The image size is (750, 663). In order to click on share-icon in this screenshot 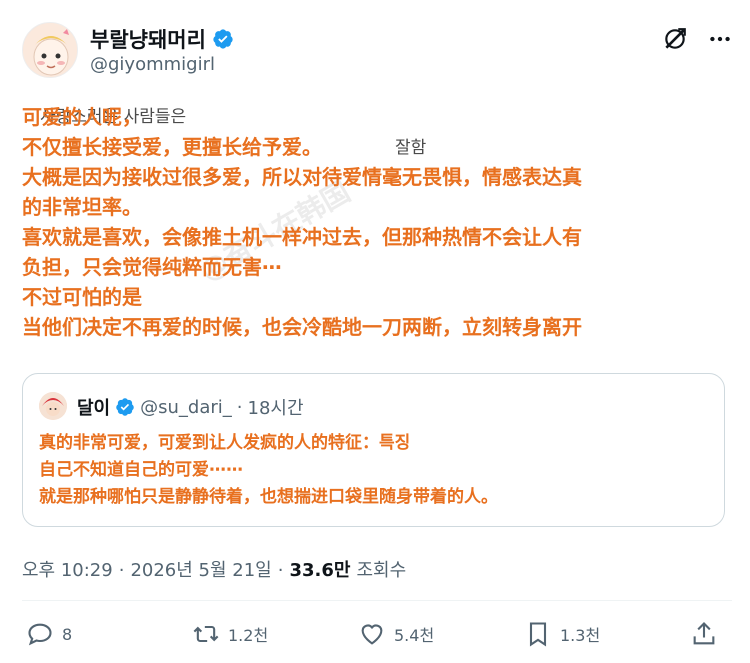, I will do `click(704, 633)`.